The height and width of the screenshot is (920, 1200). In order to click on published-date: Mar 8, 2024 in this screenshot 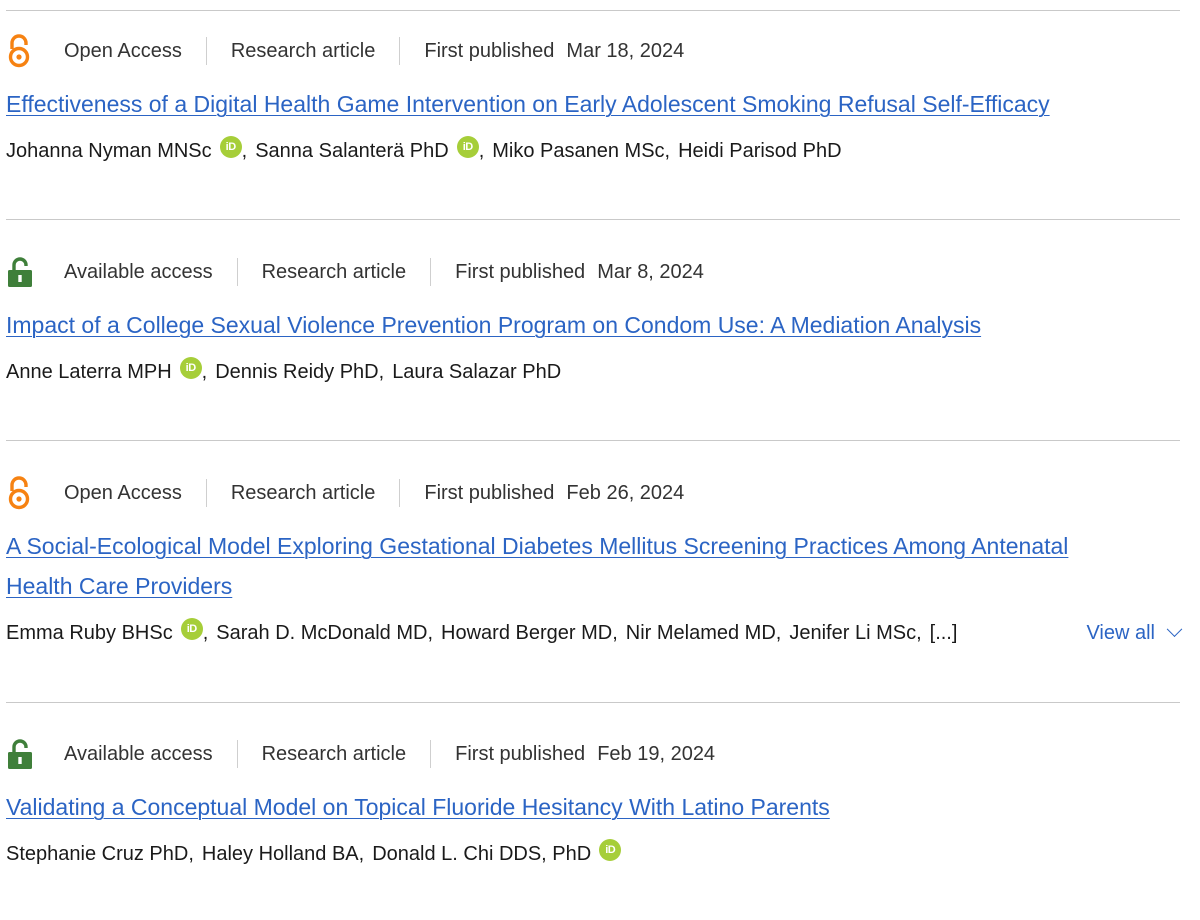, I will do `click(650, 271)`.